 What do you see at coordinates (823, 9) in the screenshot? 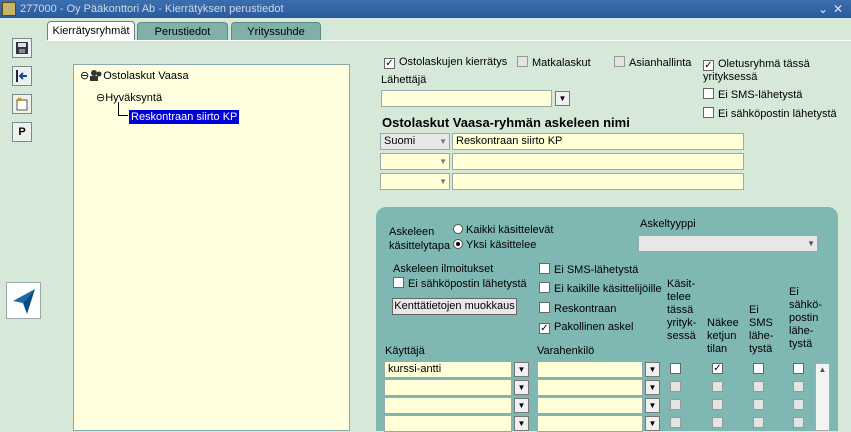
I see `minimize-icon: ⌄` at bounding box center [823, 9].